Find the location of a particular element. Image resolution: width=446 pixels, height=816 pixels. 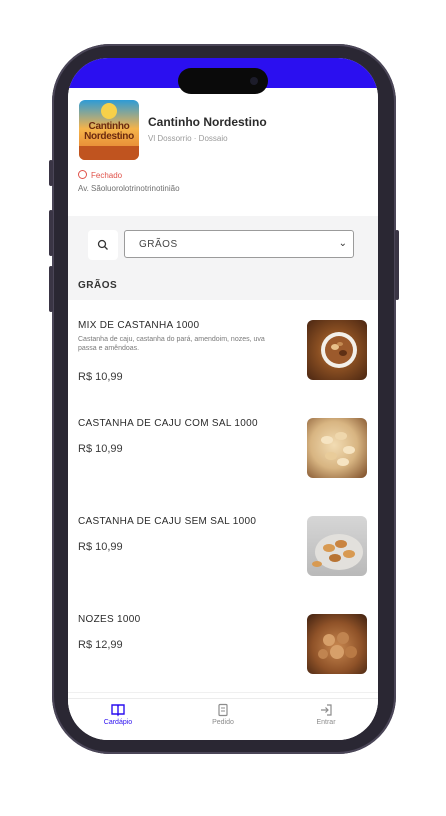

store-subtitle: Vl Dossorrio · Dossaio is located at coordinates (188, 138).